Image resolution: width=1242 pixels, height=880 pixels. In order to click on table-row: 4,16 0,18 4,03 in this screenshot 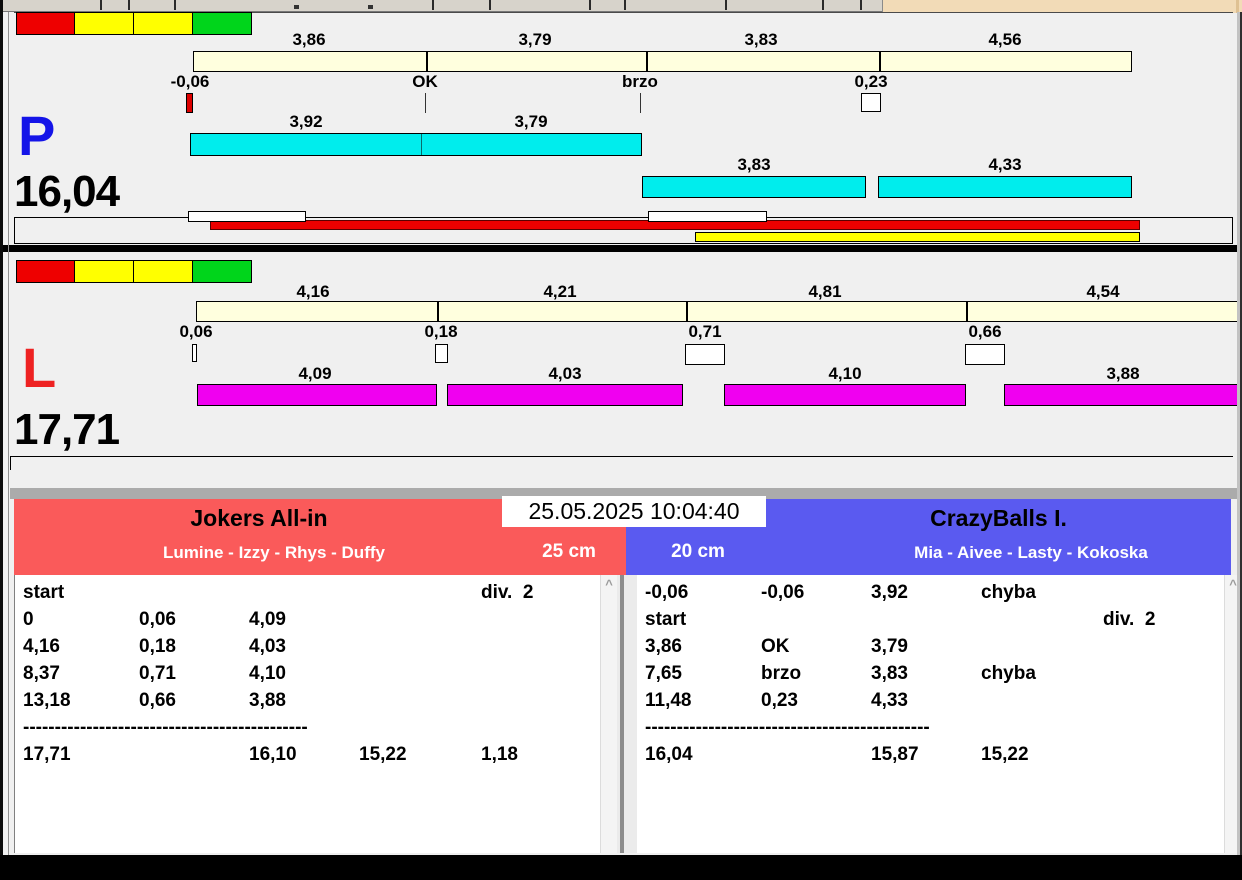, I will do `click(154, 646)`.